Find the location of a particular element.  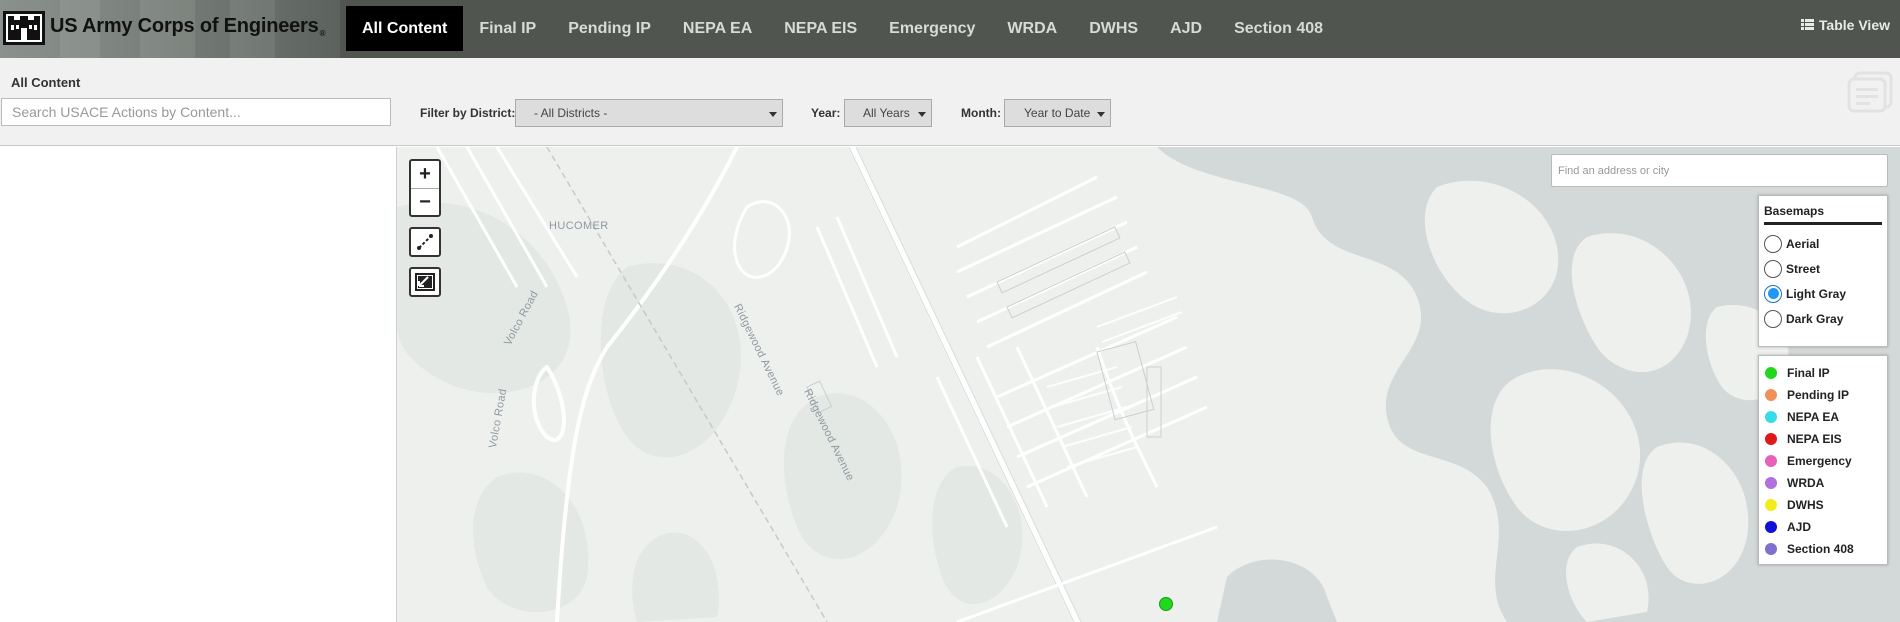

radio-button-selected is located at coordinates (1773, 293).